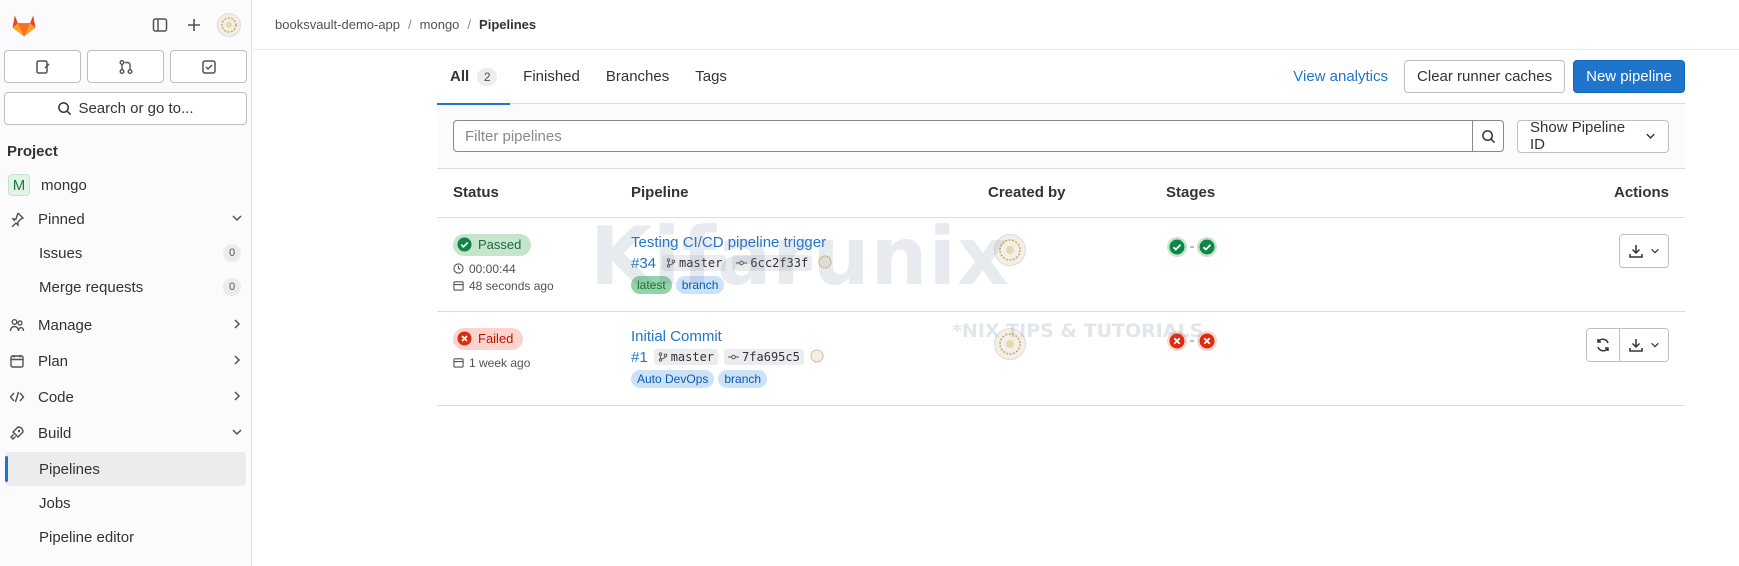  What do you see at coordinates (1593, 136) in the screenshot?
I see `show-pipeline-id-dropdown: Show Pipeline ID` at bounding box center [1593, 136].